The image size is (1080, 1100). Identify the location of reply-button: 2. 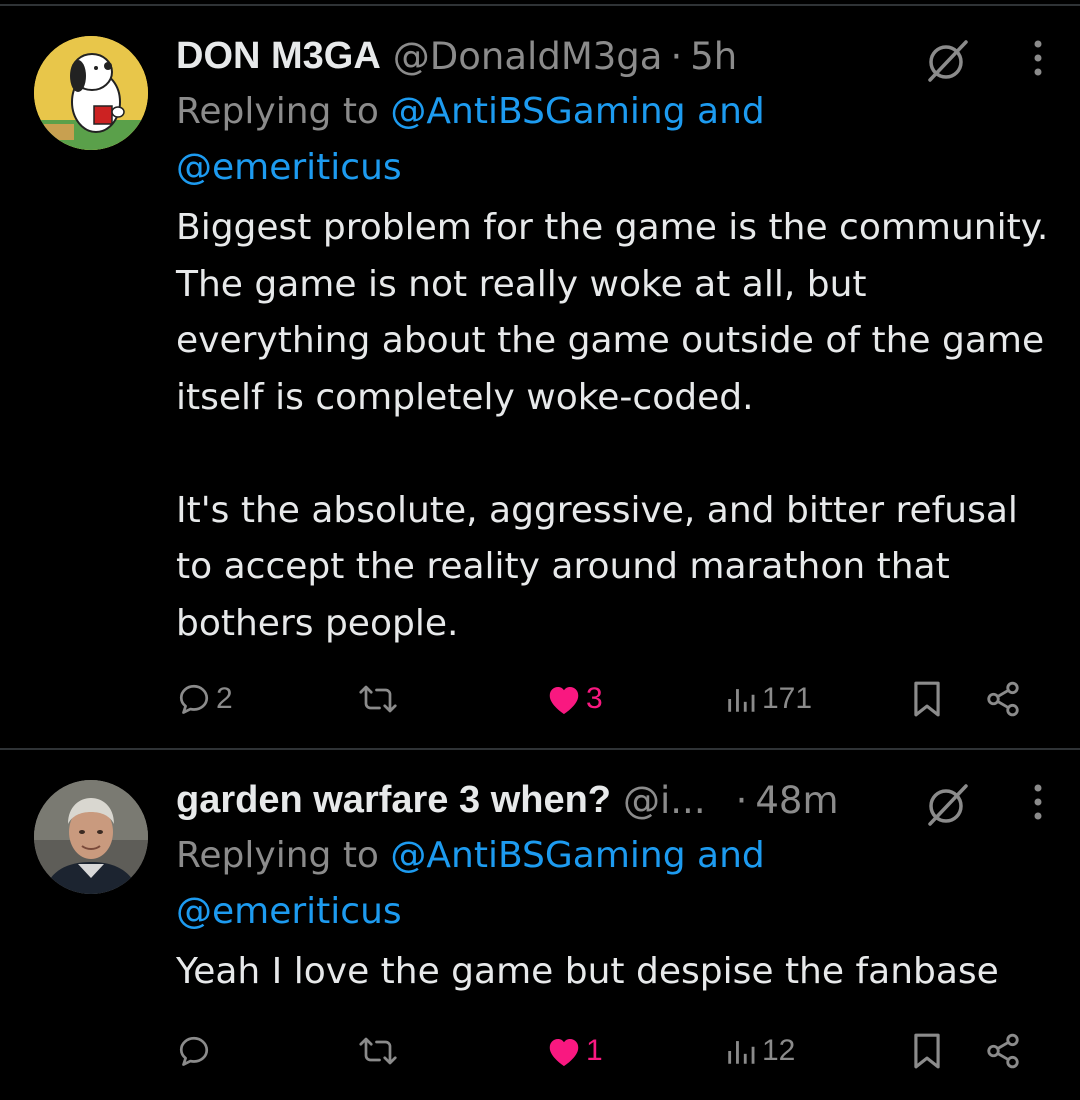
(204, 699).